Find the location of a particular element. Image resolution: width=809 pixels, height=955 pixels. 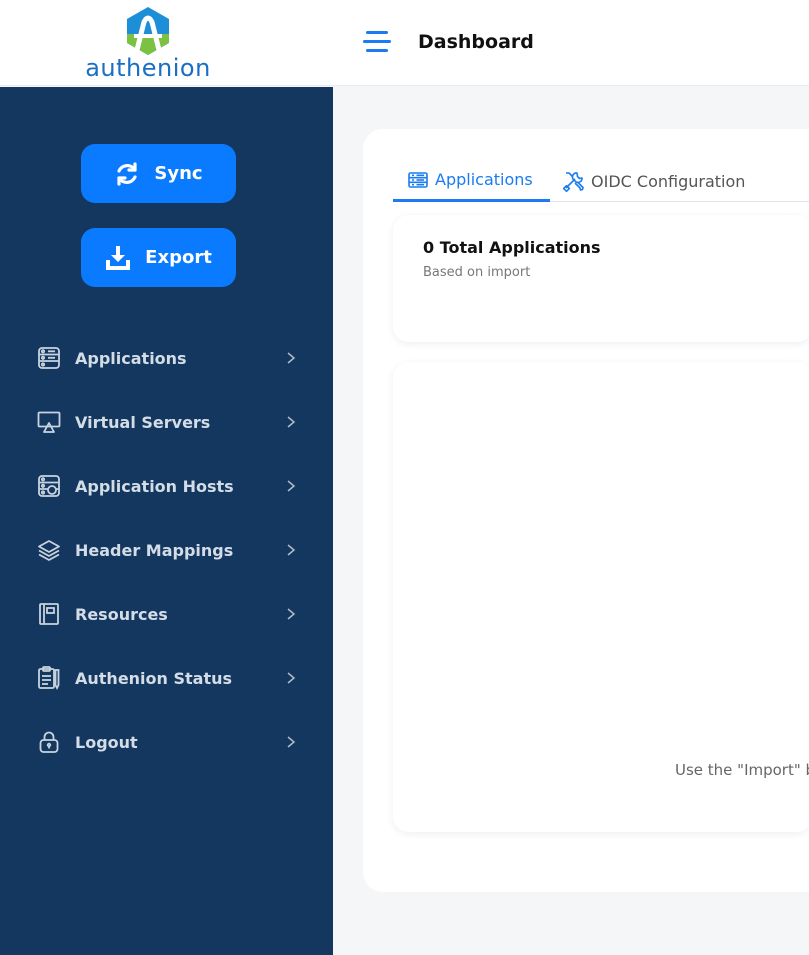

sync-button: Sync is located at coordinates (158, 173).